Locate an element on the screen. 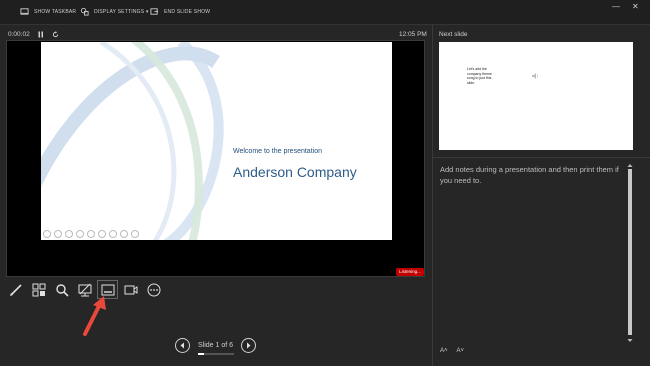  slide-progress-bar is located at coordinates (216, 354).